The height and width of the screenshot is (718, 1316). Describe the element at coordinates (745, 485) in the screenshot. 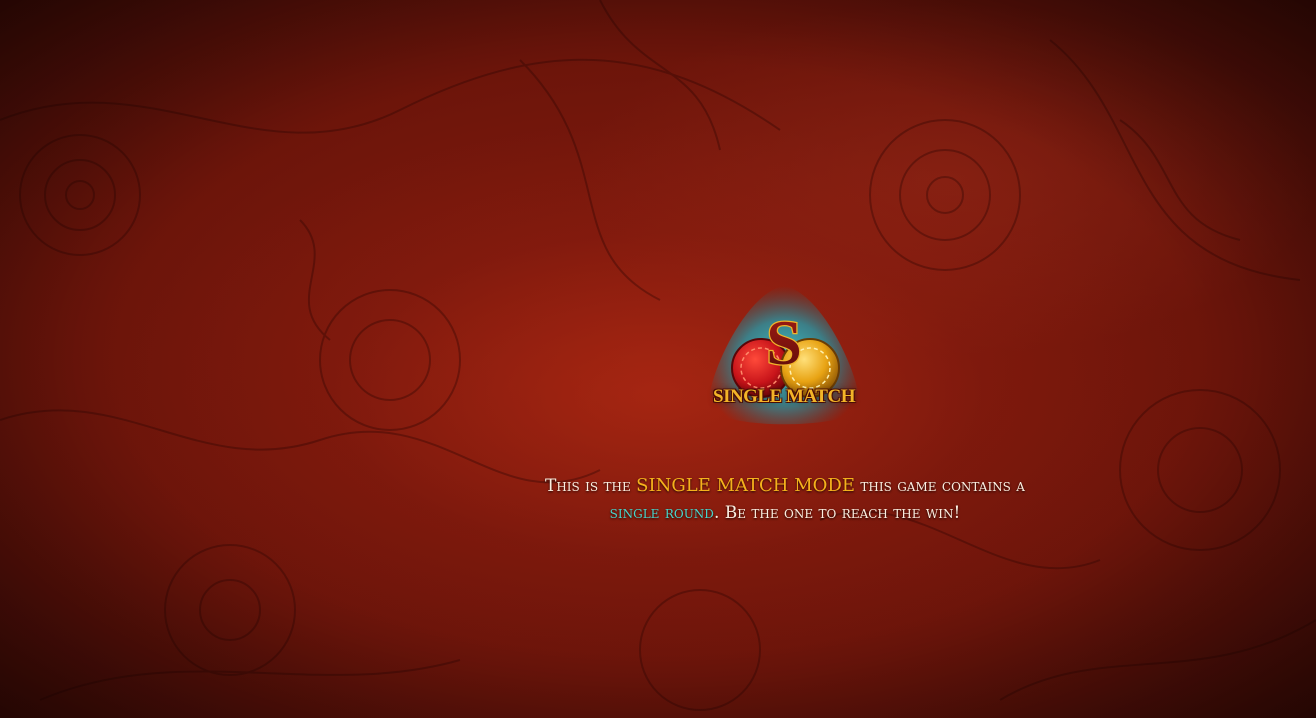

I see `mode-name-highlight: SINGLE MATCH MODE` at that location.